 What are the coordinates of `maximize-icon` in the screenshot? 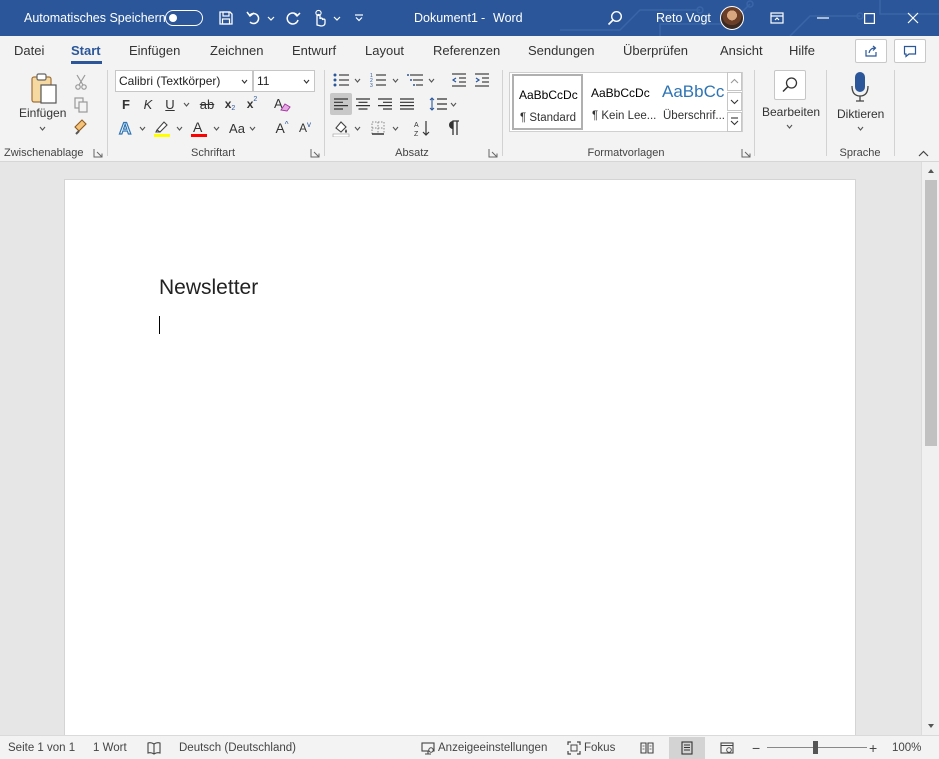 It's located at (869, 18).